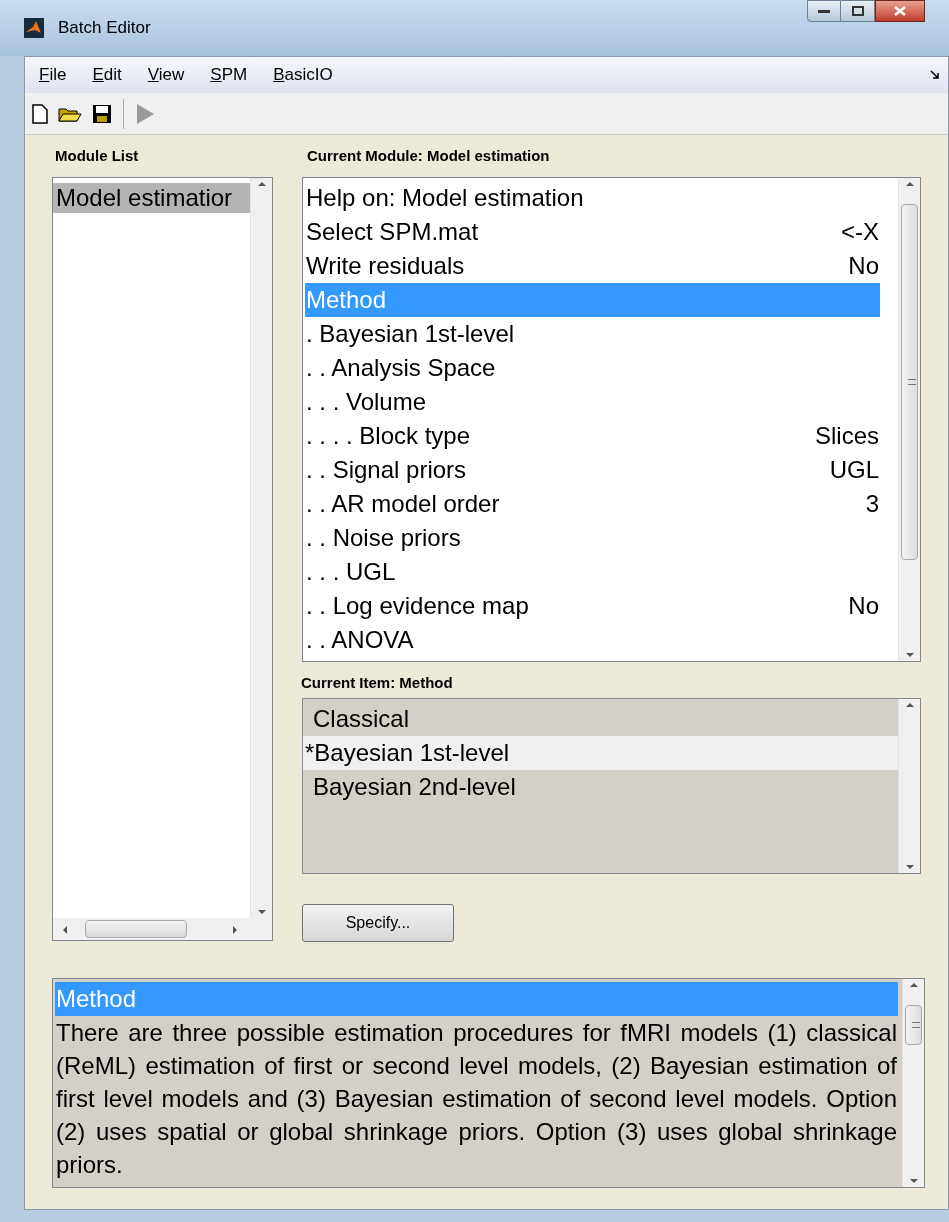 This screenshot has width=949, height=1222. I want to click on menu-item: File, so click(53, 75).